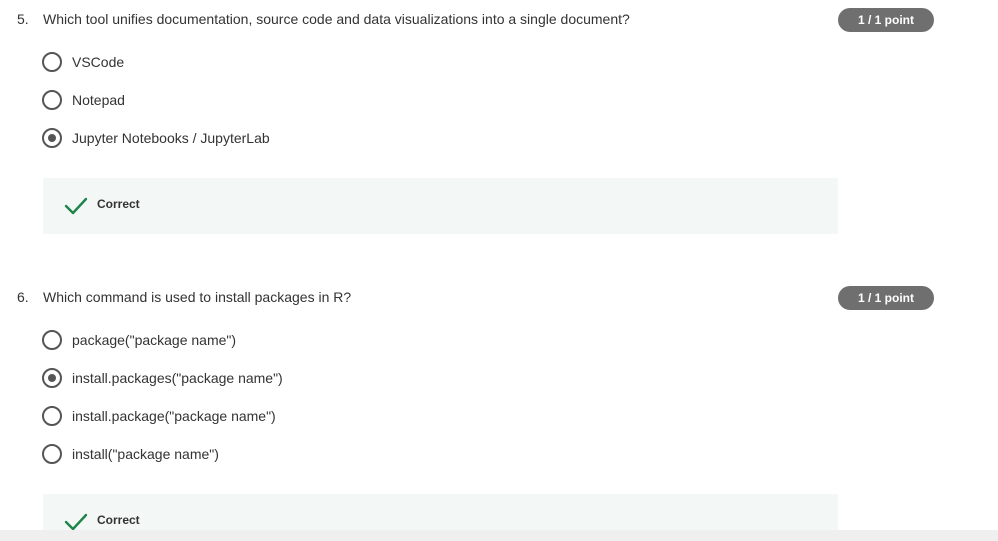 The image size is (998, 541). I want to click on option-notepad: Notepad, so click(83, 100).